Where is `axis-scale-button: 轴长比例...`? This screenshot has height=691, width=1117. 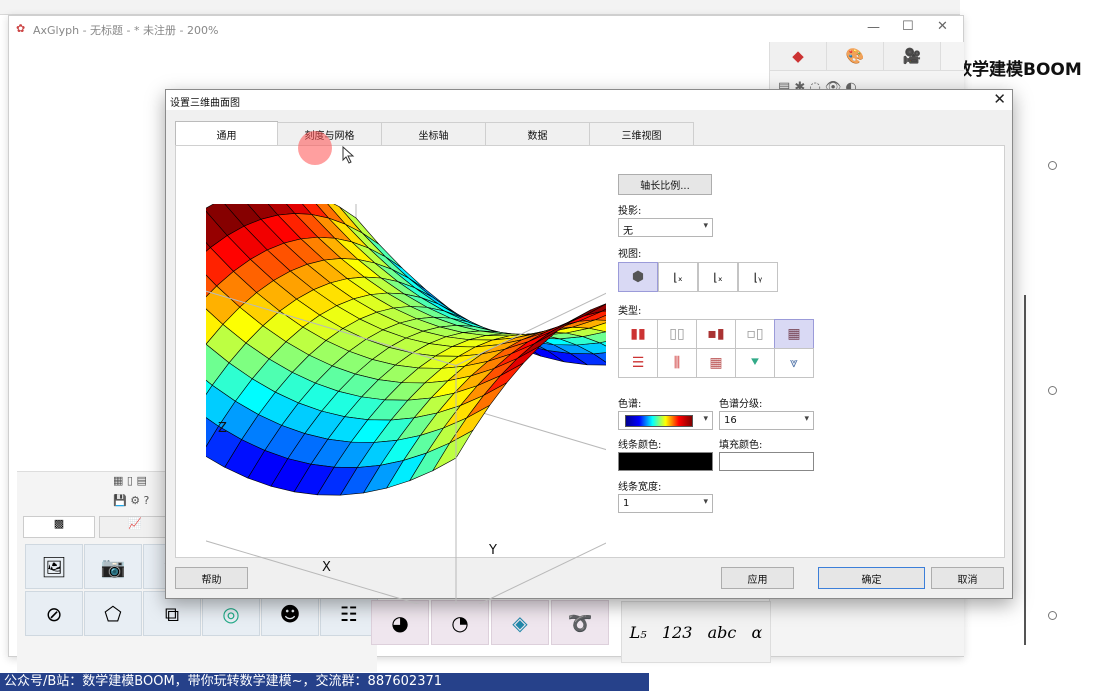 axis-scale-button: 轴长比例... is located at coordinates (665, 184).